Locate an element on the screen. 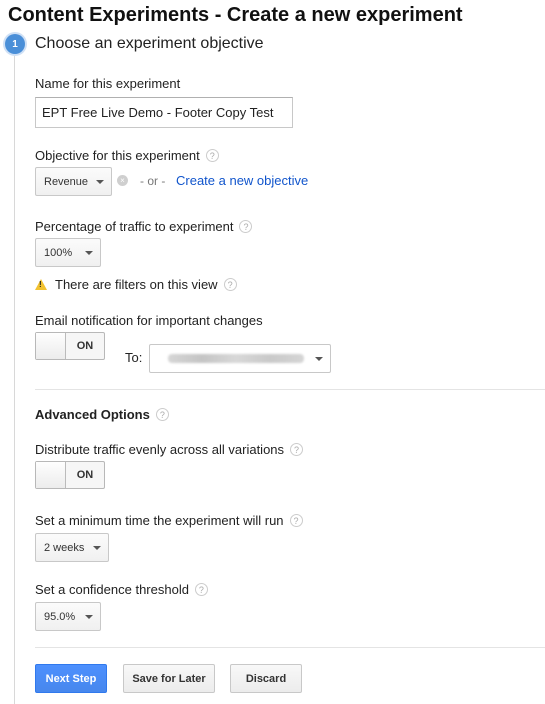 This screenshot has width=545, height=704. email-label-text: Email notification for important changes is located at coordinates (149, 320).